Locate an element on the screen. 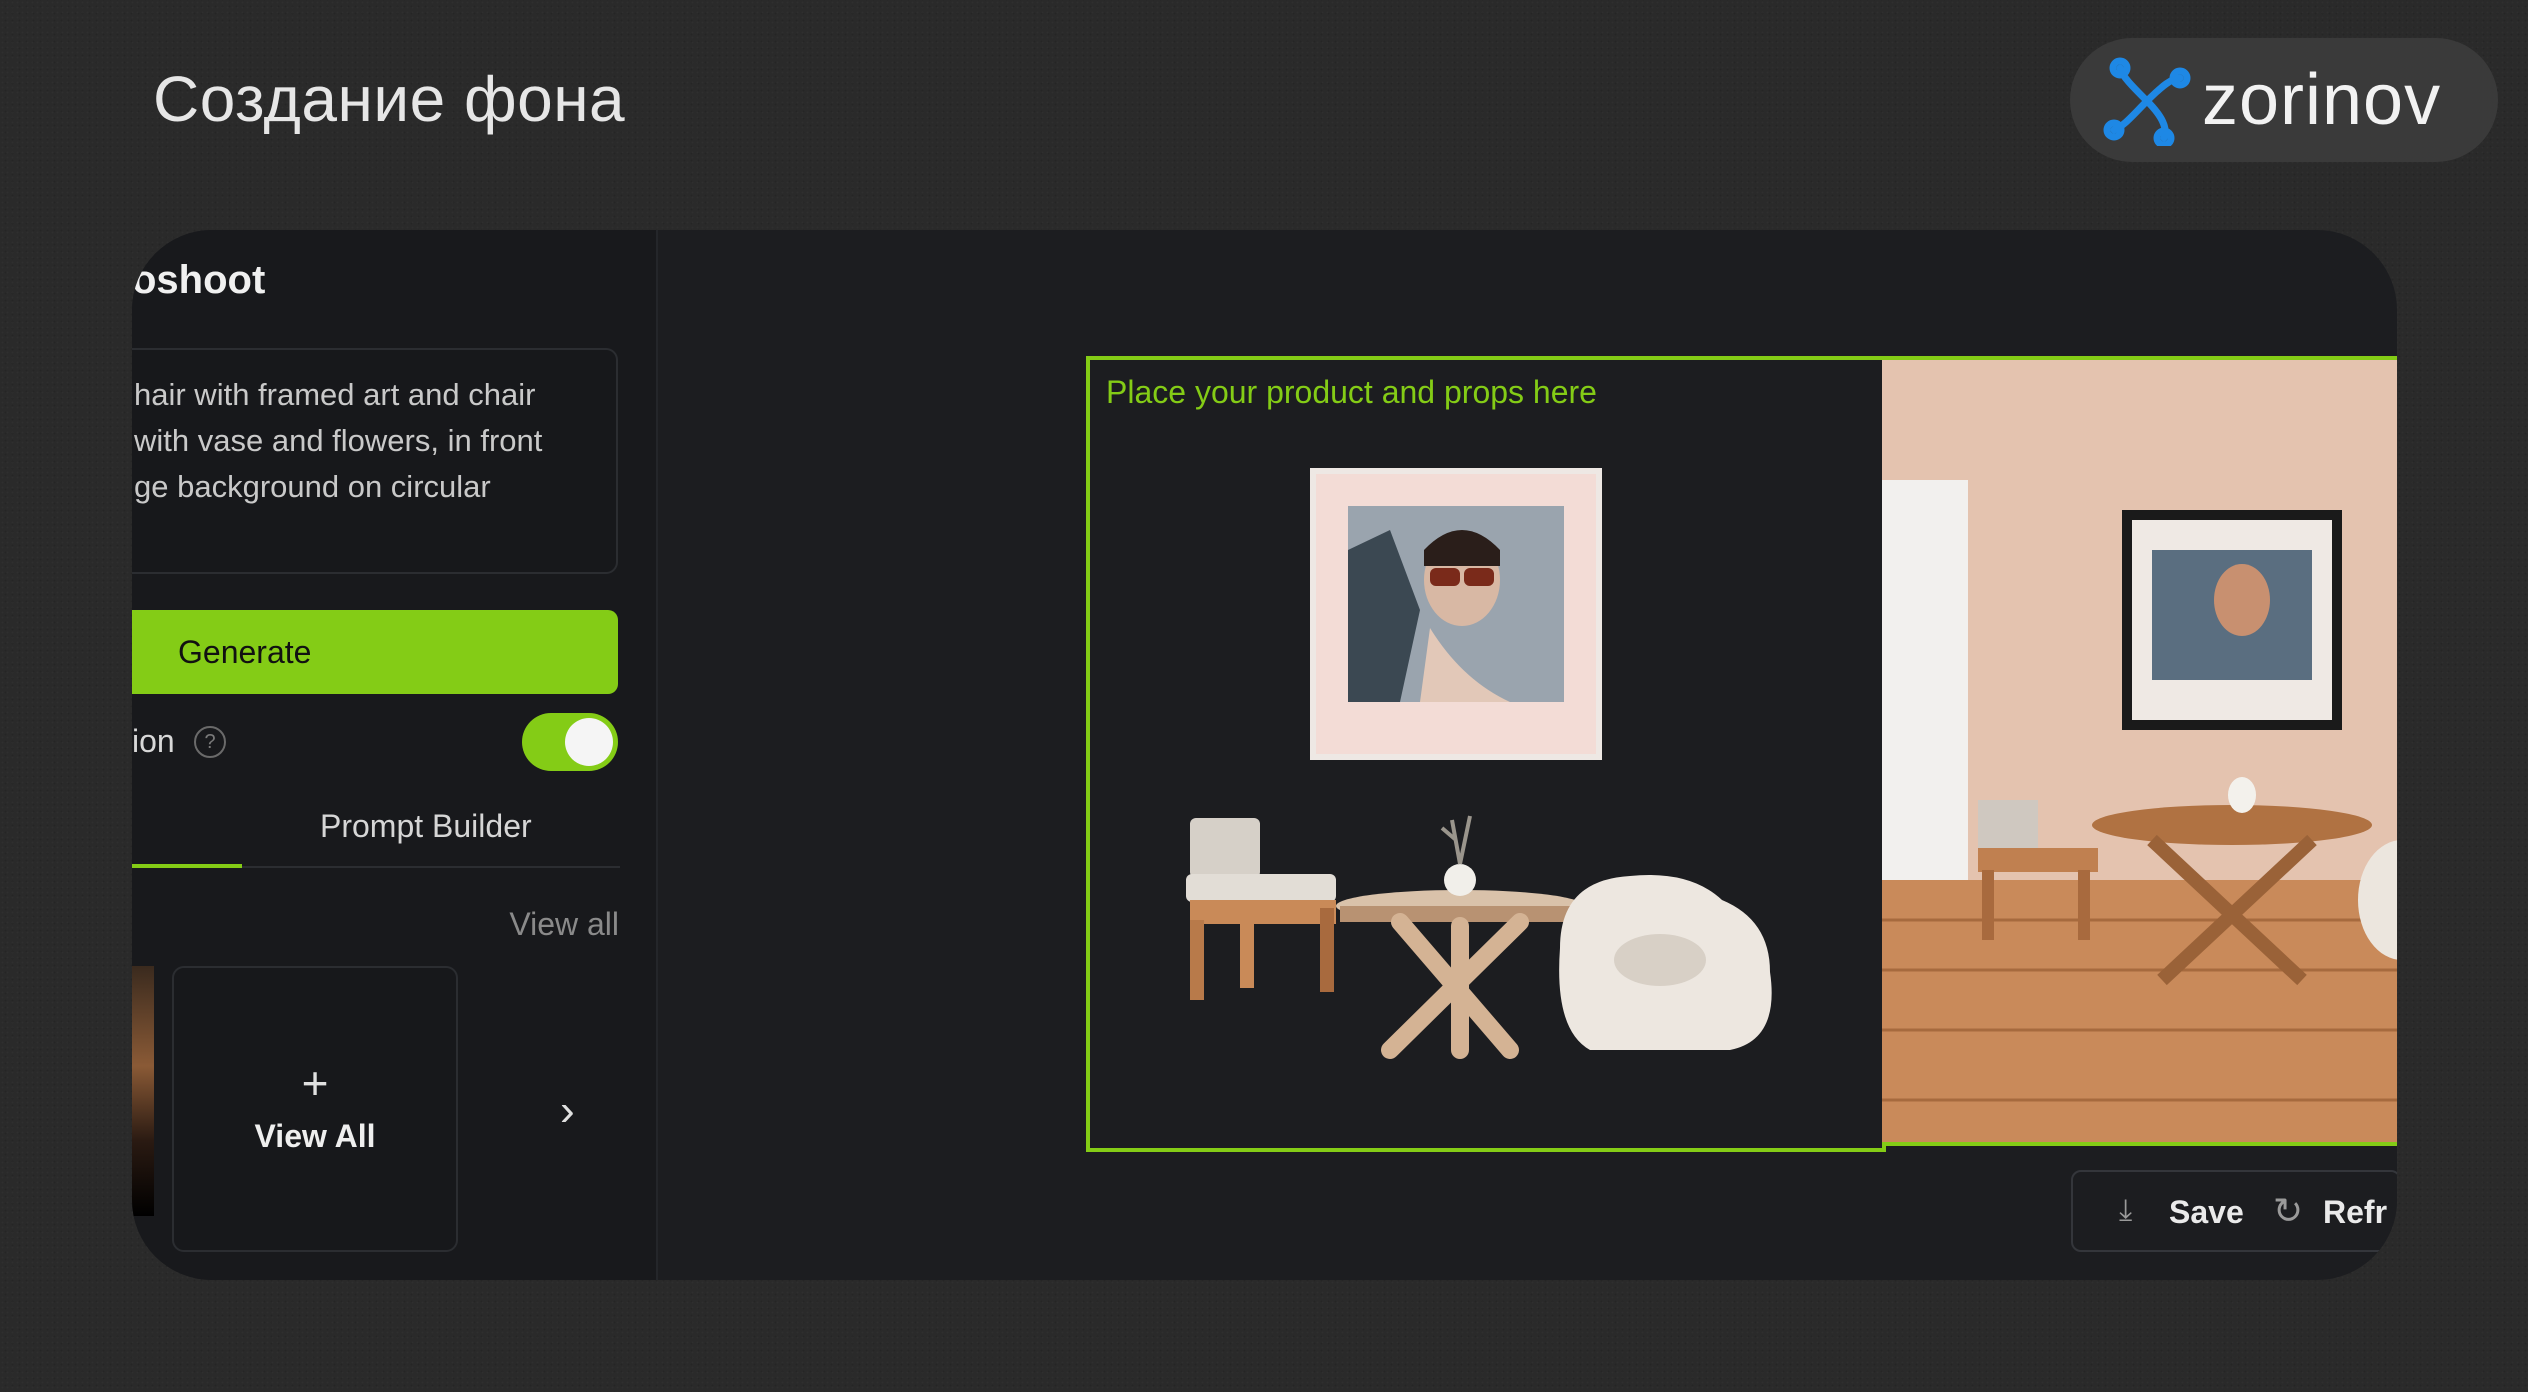  brand-badge: zorinov is located at coordinates (2284, 100).